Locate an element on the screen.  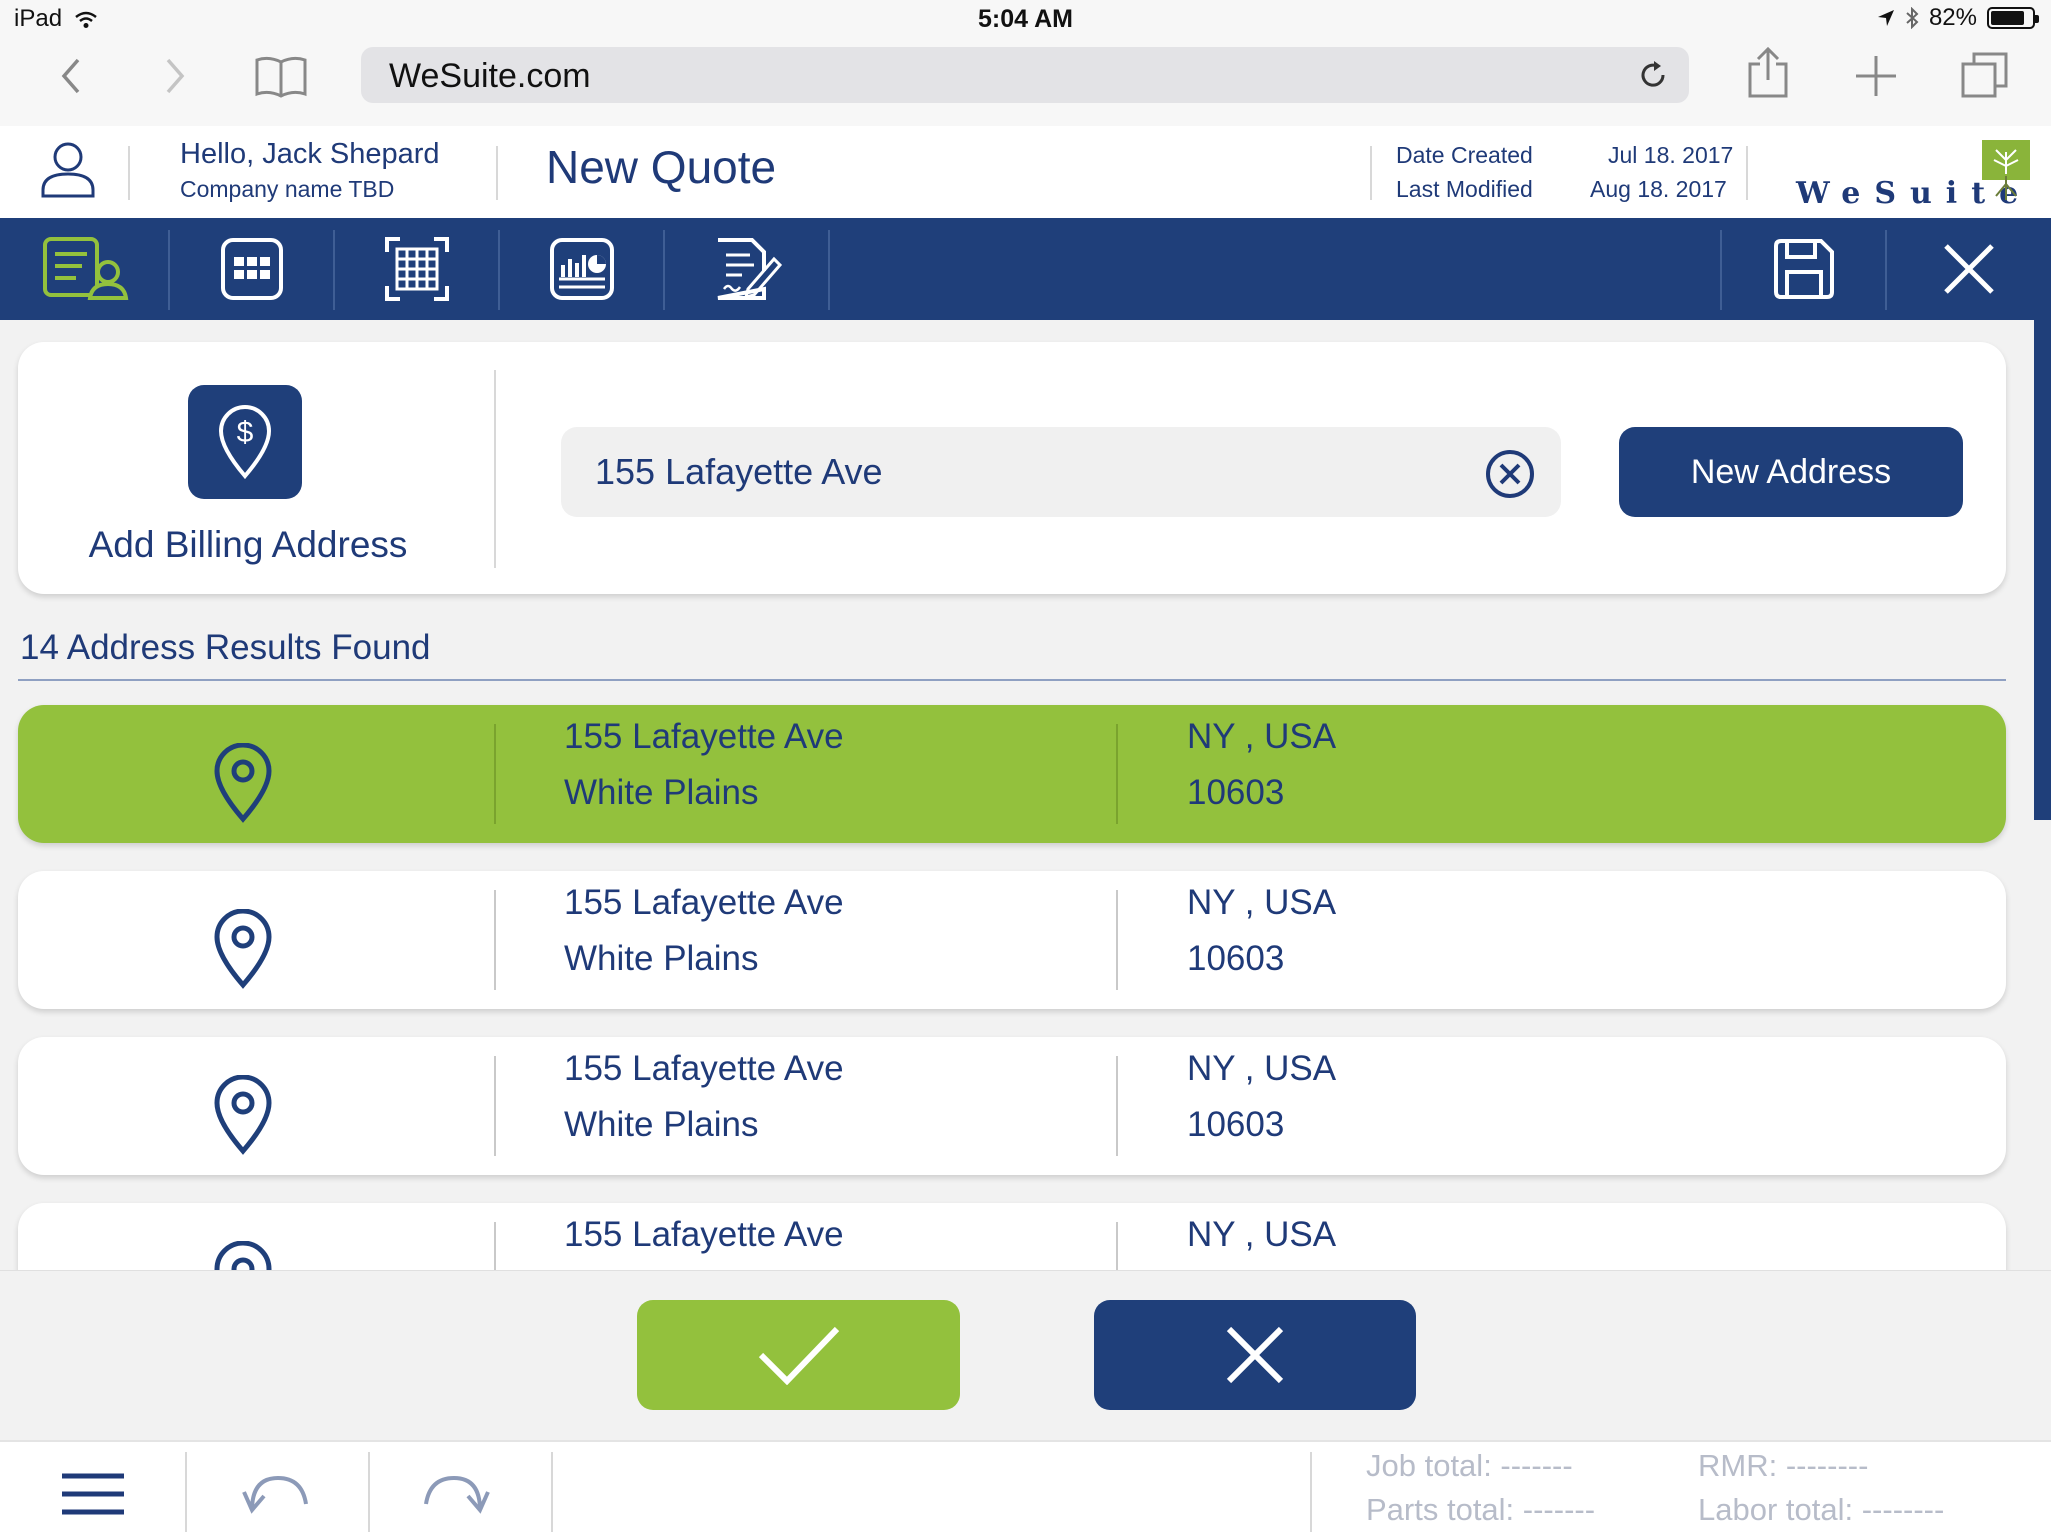
labor-total: Labor total: -------- is located at coordinates (1821, 1509).